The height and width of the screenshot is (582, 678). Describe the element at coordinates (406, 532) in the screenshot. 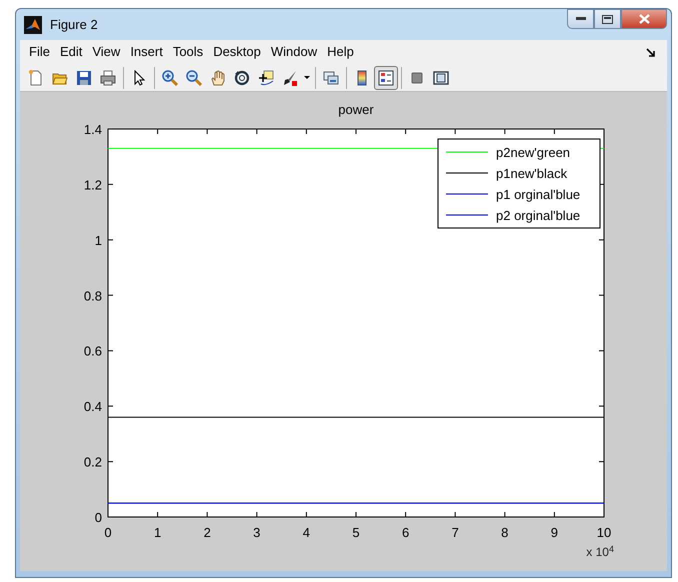

I see `x-tick-label: 6` at that location.